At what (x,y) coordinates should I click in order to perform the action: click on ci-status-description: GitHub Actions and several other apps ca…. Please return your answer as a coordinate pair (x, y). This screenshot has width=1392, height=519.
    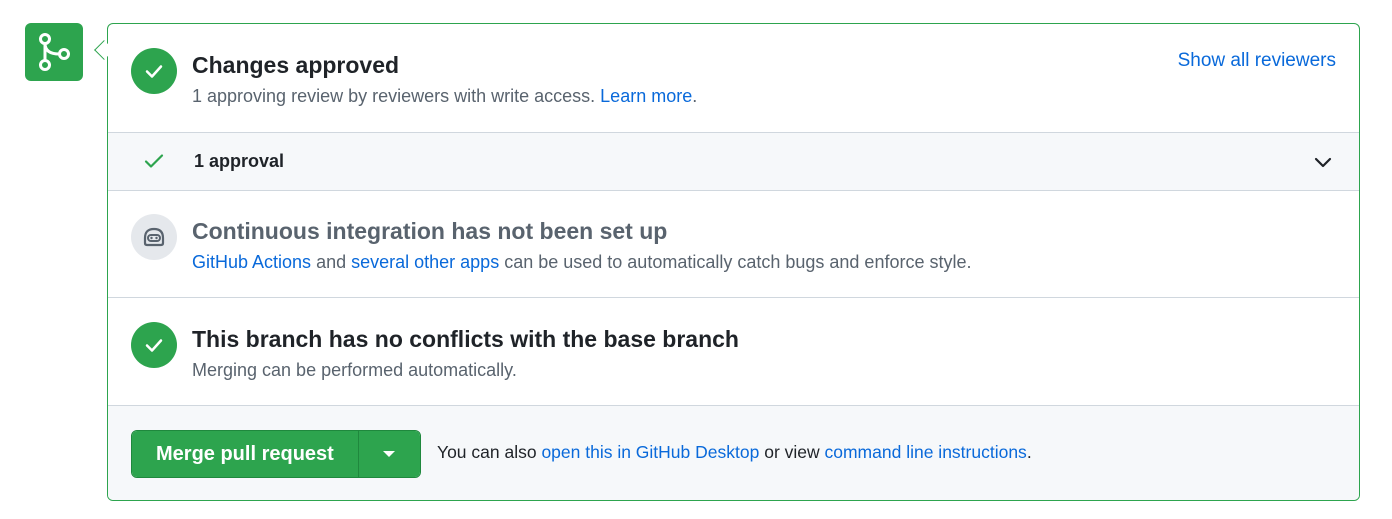
    Looking at the image, I should click on (581, 262).